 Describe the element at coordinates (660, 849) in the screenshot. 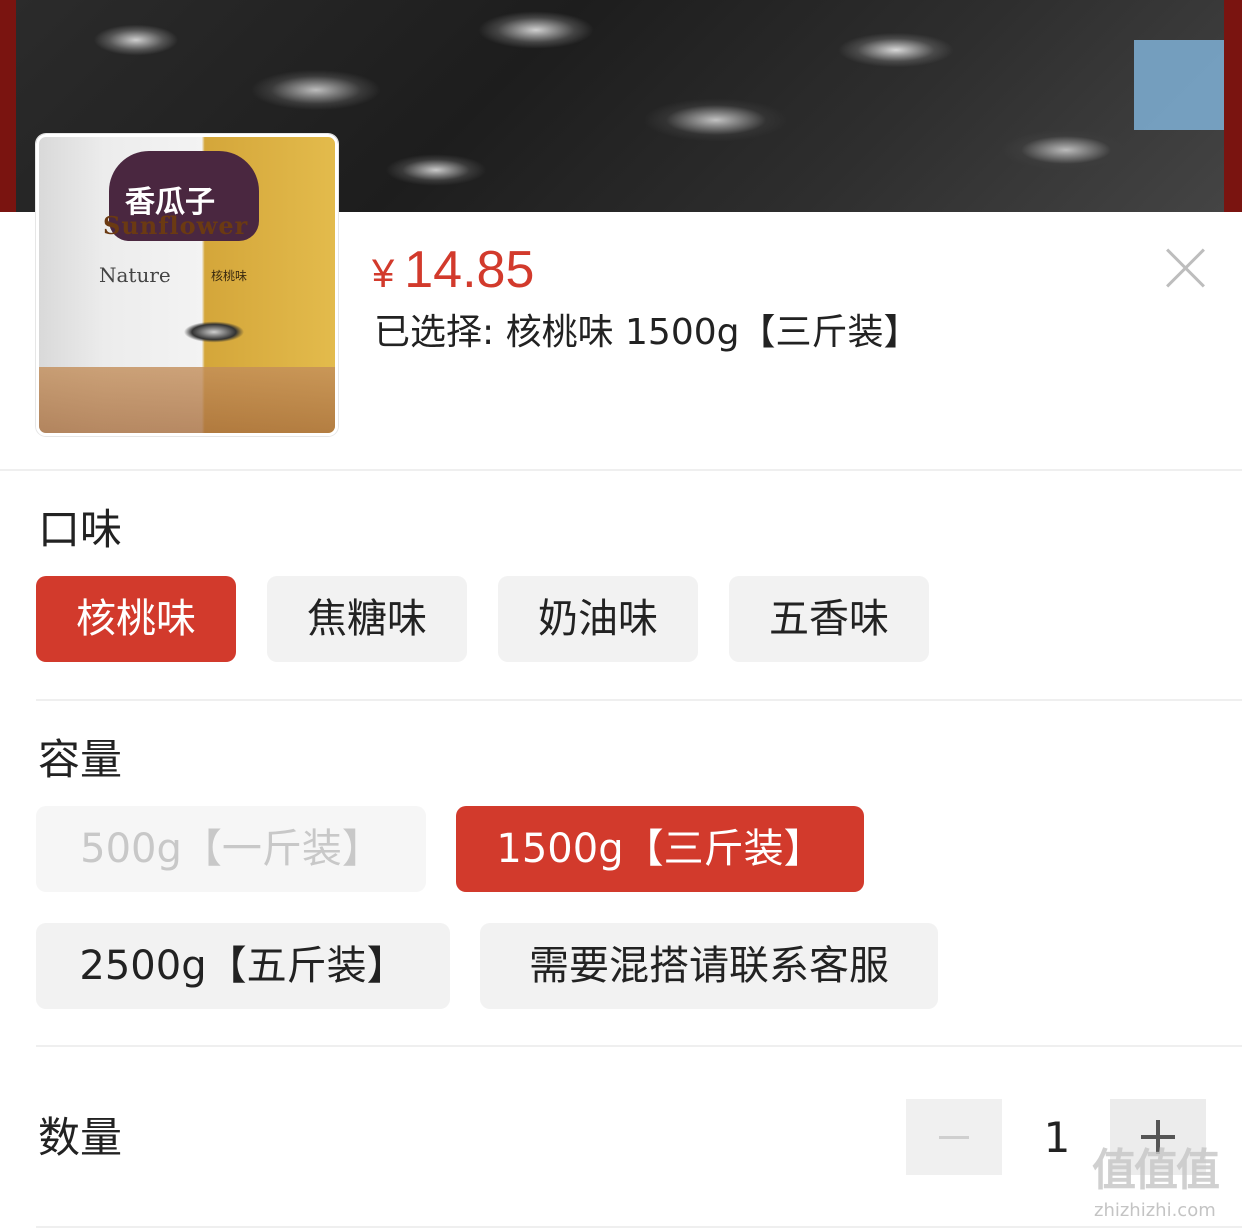

I see `capacity-option-1500g: 1500g【三斤装】` at that location.